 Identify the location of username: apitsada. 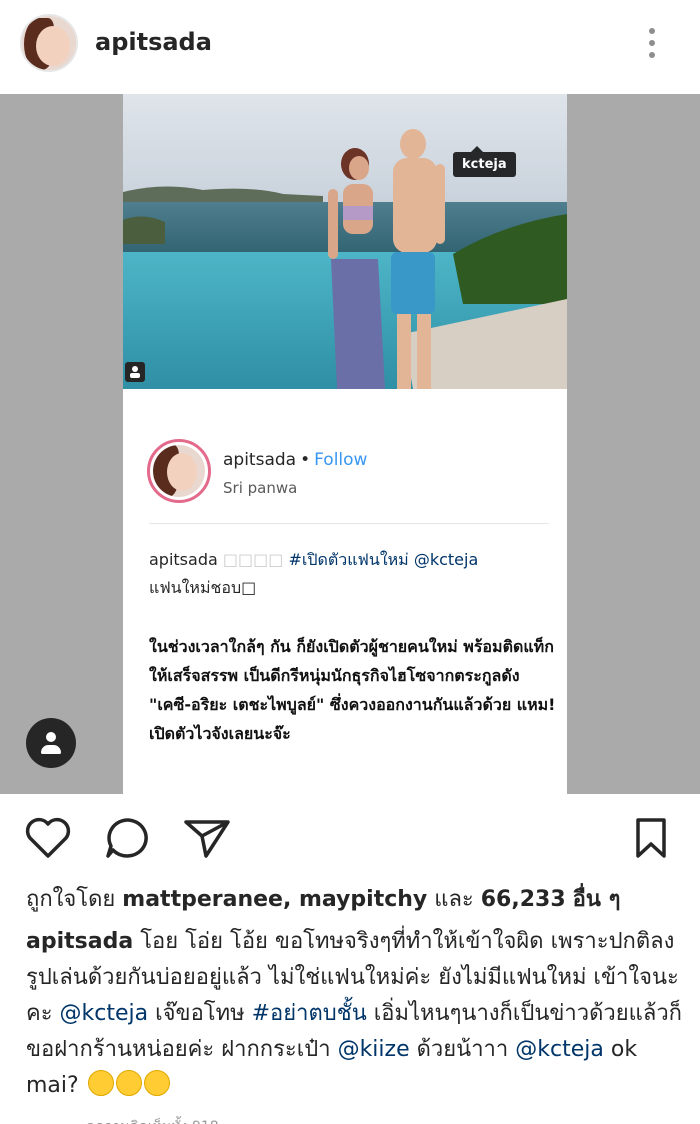
(153, 42).